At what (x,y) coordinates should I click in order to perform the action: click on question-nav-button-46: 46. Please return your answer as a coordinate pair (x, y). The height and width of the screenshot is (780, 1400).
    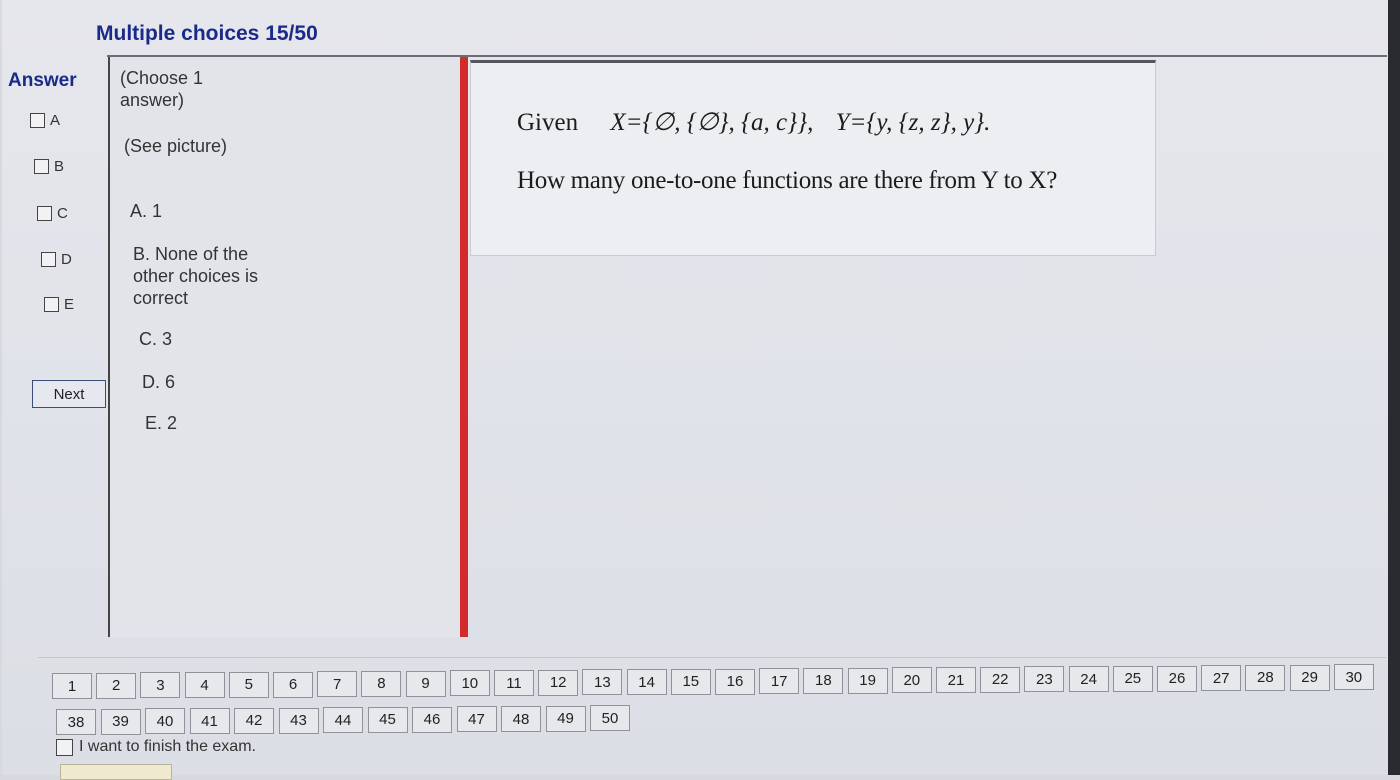
    Looking at the image, I should click on (432, 719).